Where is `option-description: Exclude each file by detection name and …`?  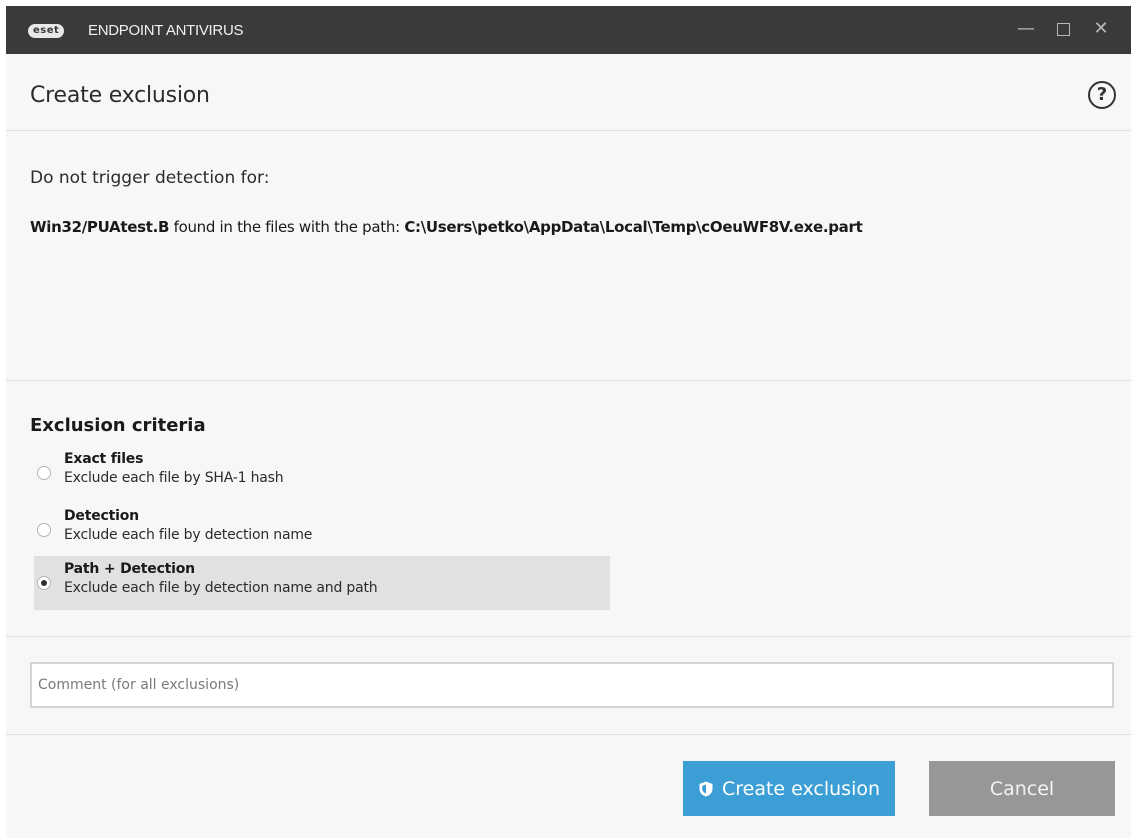
option-description: Exclude each file by detection name and … is located at coordinates (221, 588).